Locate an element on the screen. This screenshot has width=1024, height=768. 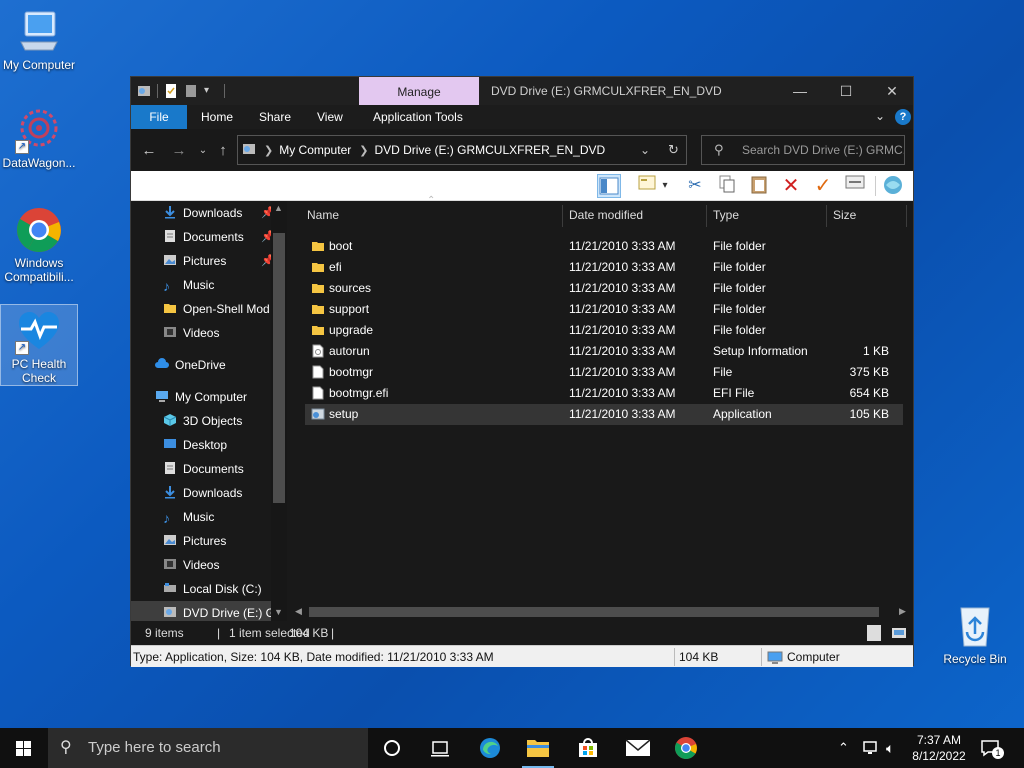
copy-icon is located at coordinates (727, 186).